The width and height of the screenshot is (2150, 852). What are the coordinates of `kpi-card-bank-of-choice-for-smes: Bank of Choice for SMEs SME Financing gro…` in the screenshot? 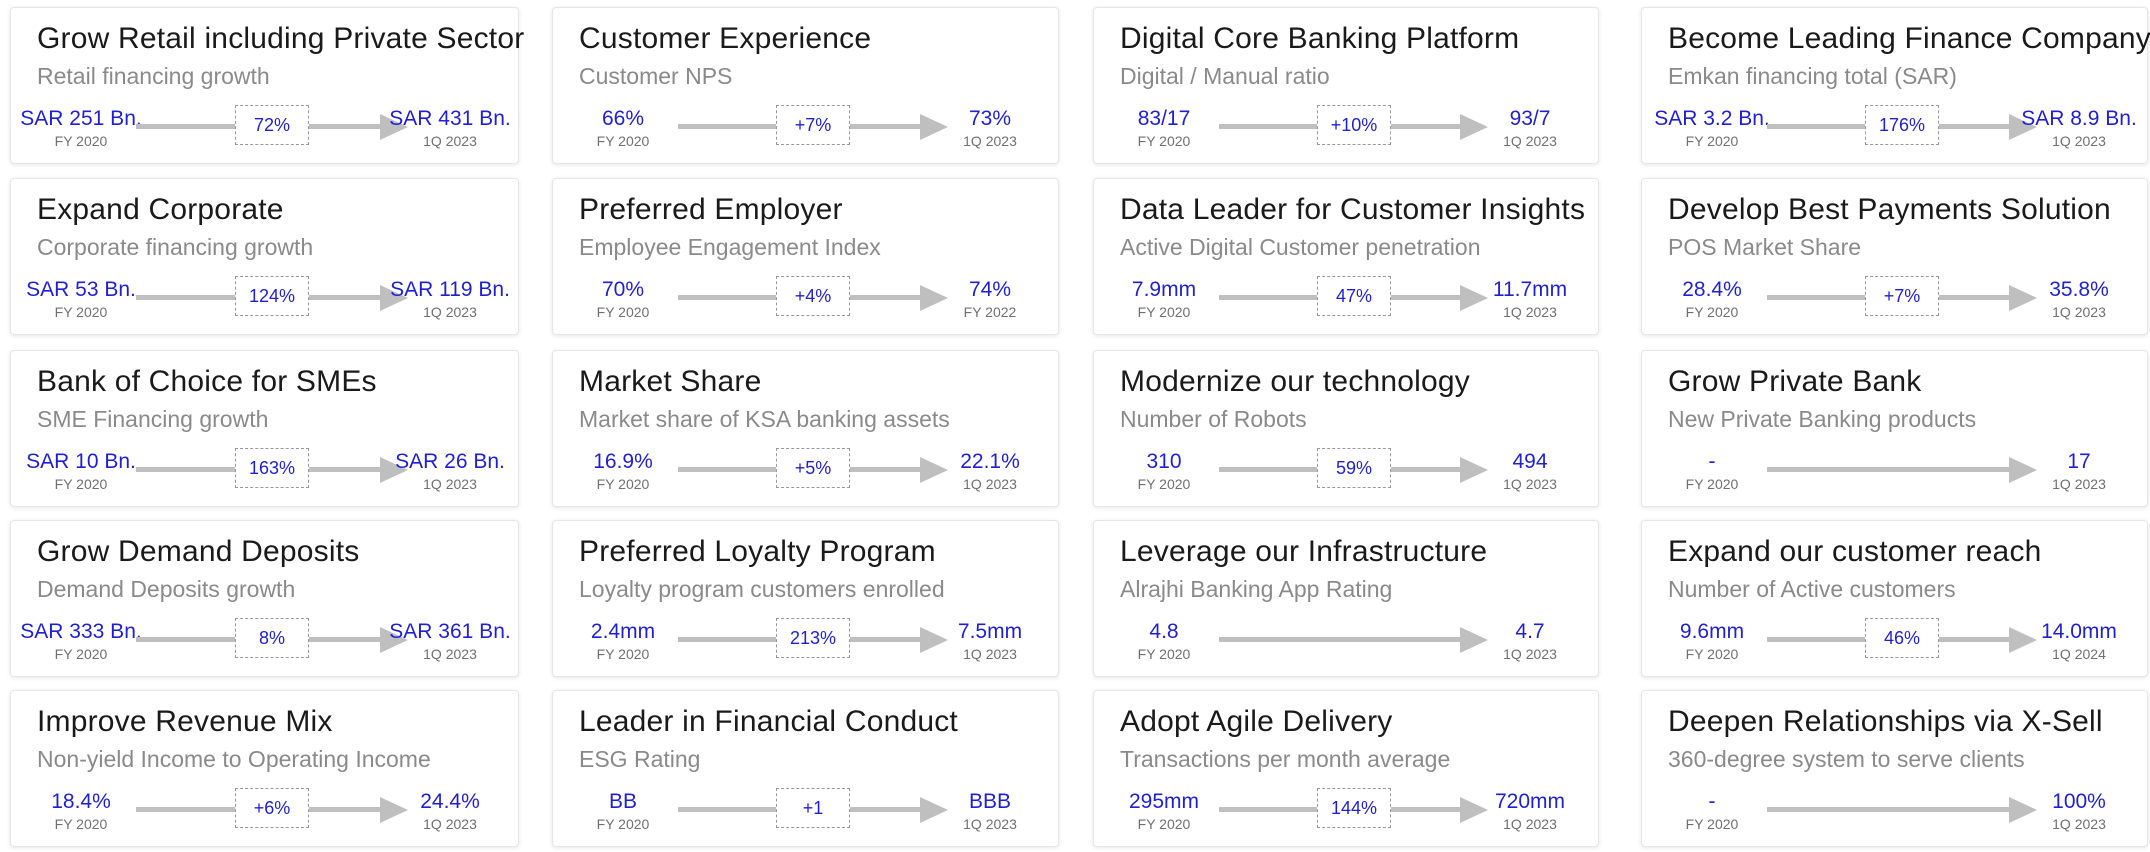 It's located at (264, 428).